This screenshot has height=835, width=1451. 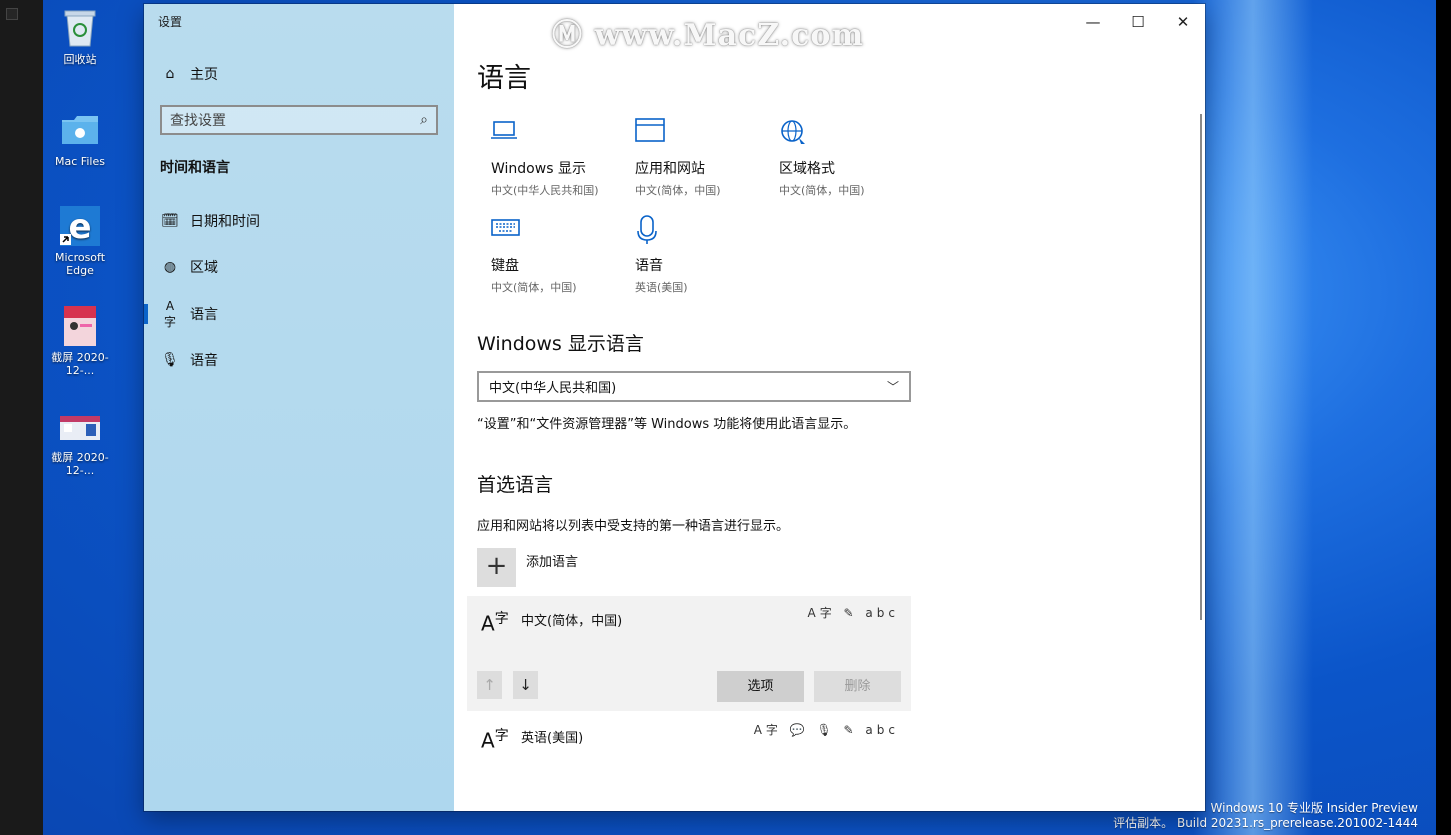 I want to click on tile-speech: 语音 英语(美国), so click(x=705, y=255).